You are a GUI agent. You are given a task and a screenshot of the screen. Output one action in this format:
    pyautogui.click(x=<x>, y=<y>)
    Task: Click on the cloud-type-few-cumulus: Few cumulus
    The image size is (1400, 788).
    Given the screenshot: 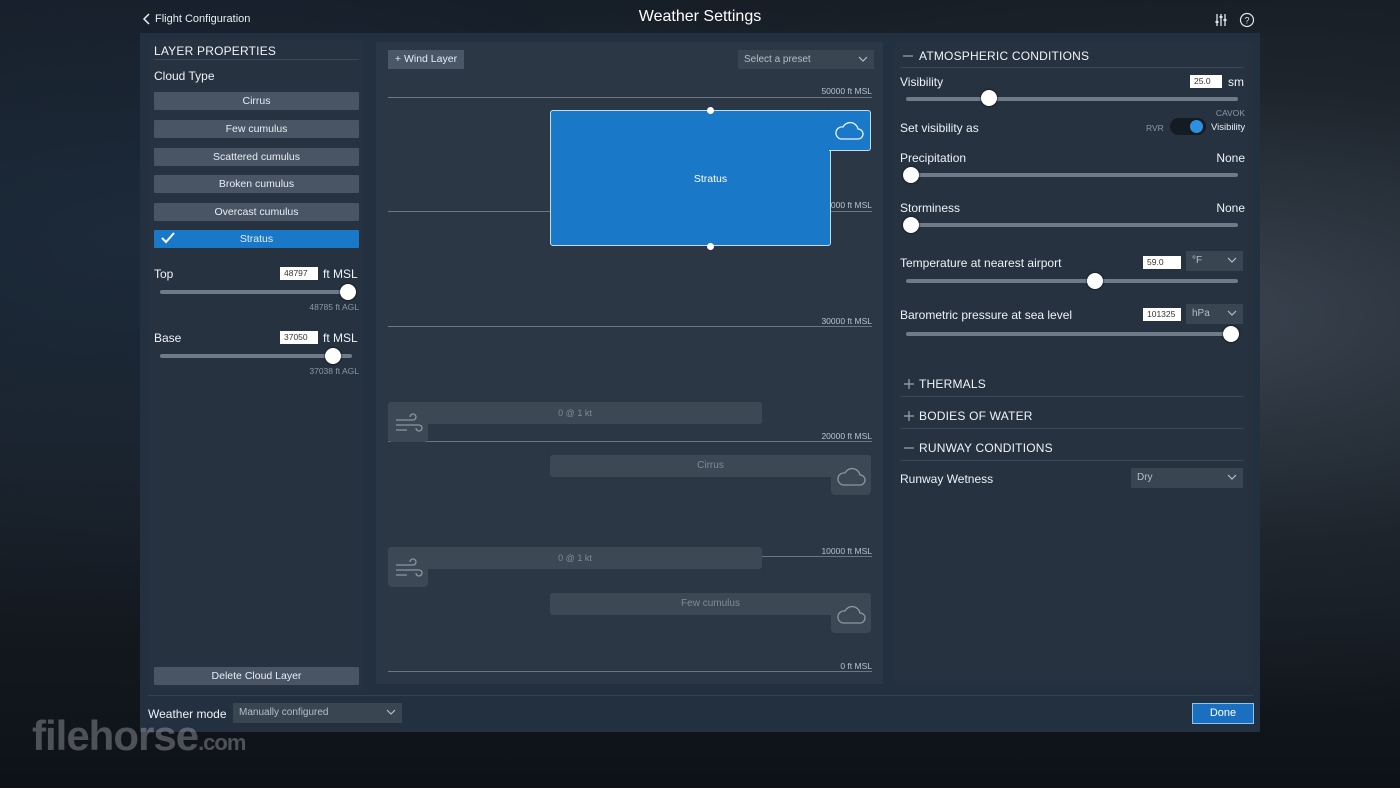 What is the action you would take?
    pyautogui.click(x=256, y=129)
    